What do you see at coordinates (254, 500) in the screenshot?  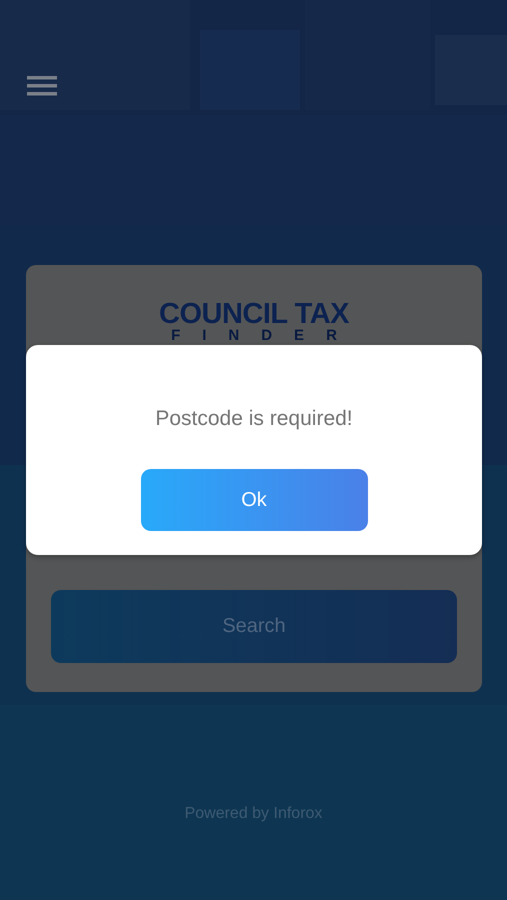 I see `ok-button: Ok` at bounding box center [254, 500].